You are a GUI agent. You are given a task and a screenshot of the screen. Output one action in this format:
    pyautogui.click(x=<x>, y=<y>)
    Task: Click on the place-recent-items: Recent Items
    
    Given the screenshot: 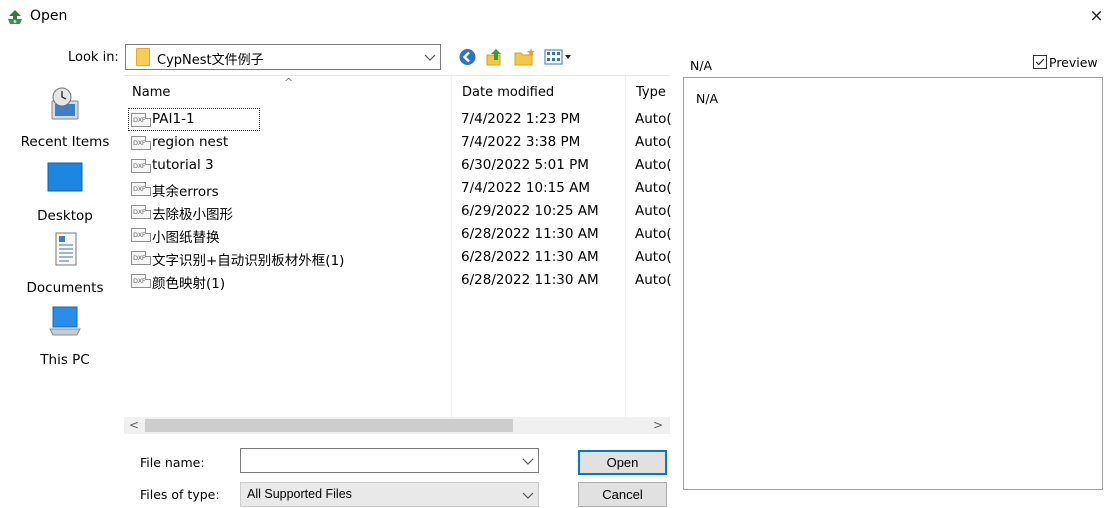 What is the action you would take?
    pyautogui.click(x=65, y=120)
    